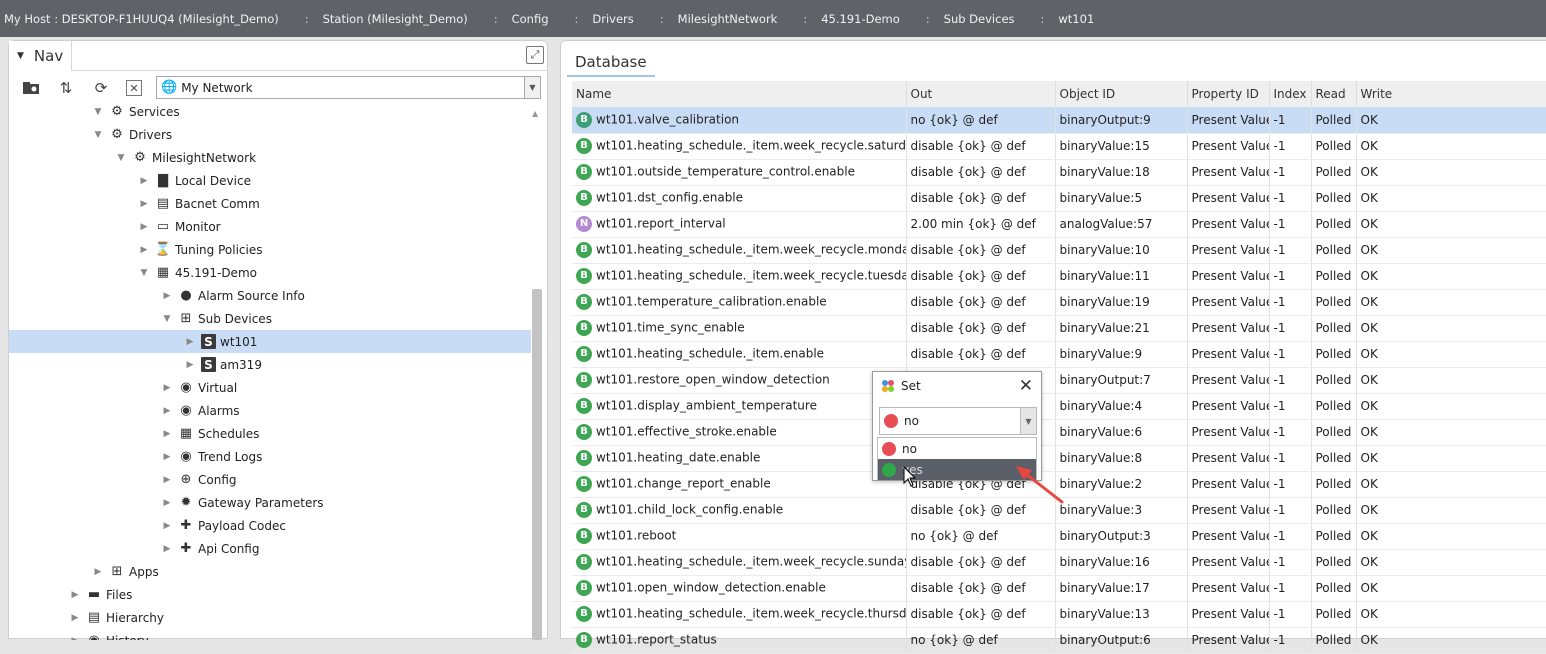 The height and width of the screenshot is (654, 1546). I want to click on option-no: no, so click(957, 448).